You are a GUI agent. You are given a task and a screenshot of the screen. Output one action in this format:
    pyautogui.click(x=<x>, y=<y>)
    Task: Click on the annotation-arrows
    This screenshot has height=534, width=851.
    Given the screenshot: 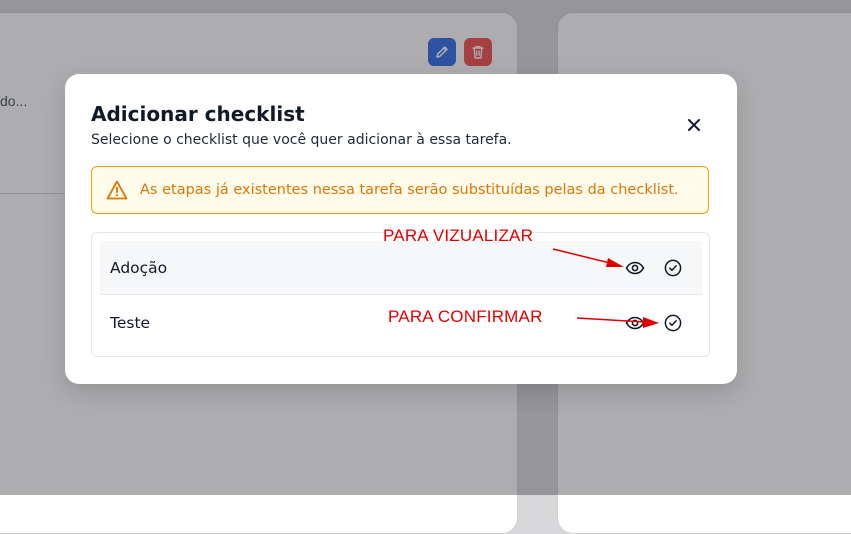 What is the action you would take?
    pyautogui.click(x=605, y=288)
    